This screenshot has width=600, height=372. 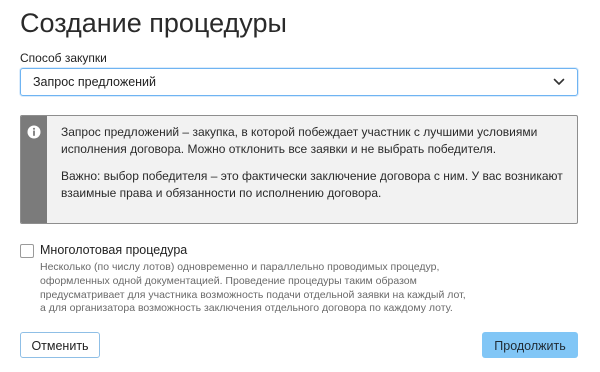 What do you see at coordinates (60, 345) in the screenshot?
I see `cancel-button: Отменить` at bounding box center [60, 345].